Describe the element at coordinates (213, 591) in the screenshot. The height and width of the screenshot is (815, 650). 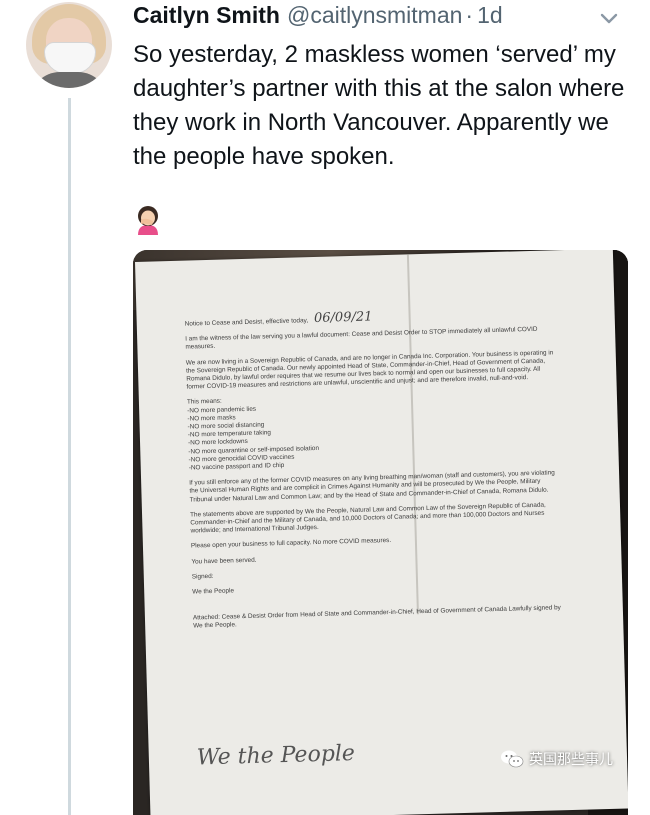
I see `letter-we-the-people: We the People` at that location.